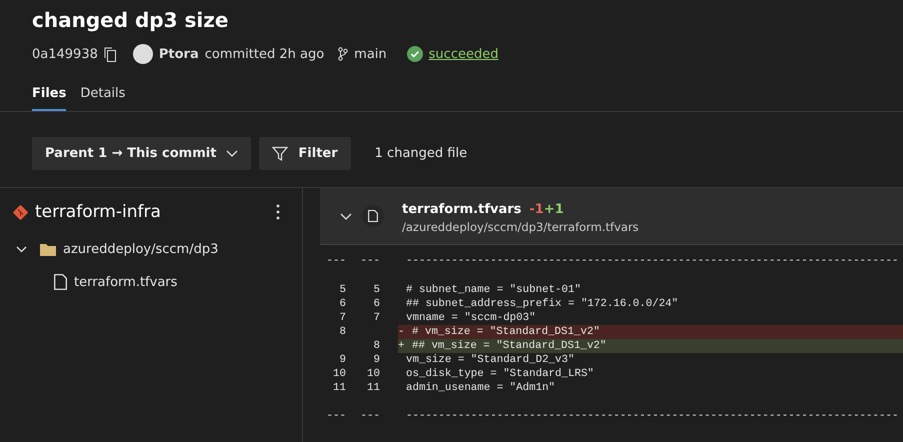 The image size is (903, 442). Describe the element at coordinates (376, 290) in the screenshot. I see `new-line-number: 5` at that location.